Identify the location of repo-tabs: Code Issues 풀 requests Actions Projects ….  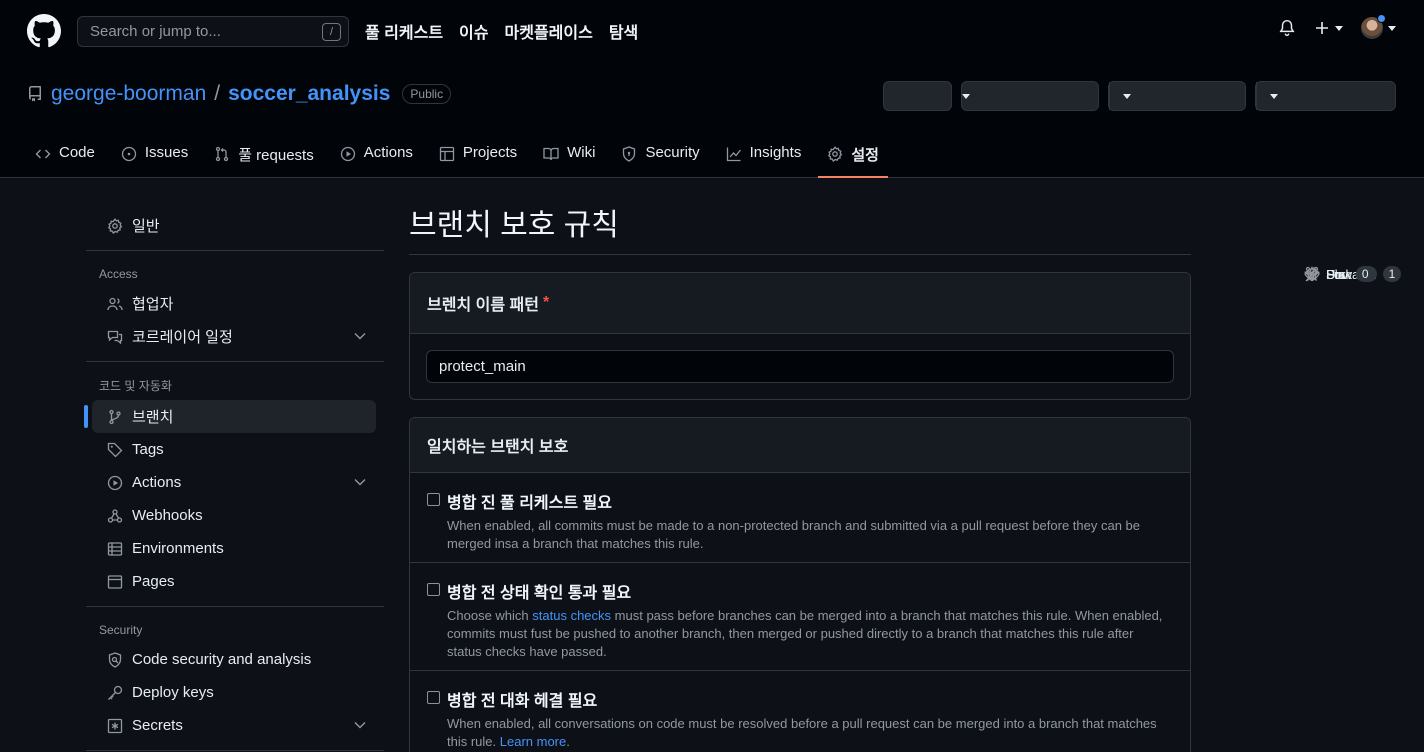
(465, 159).